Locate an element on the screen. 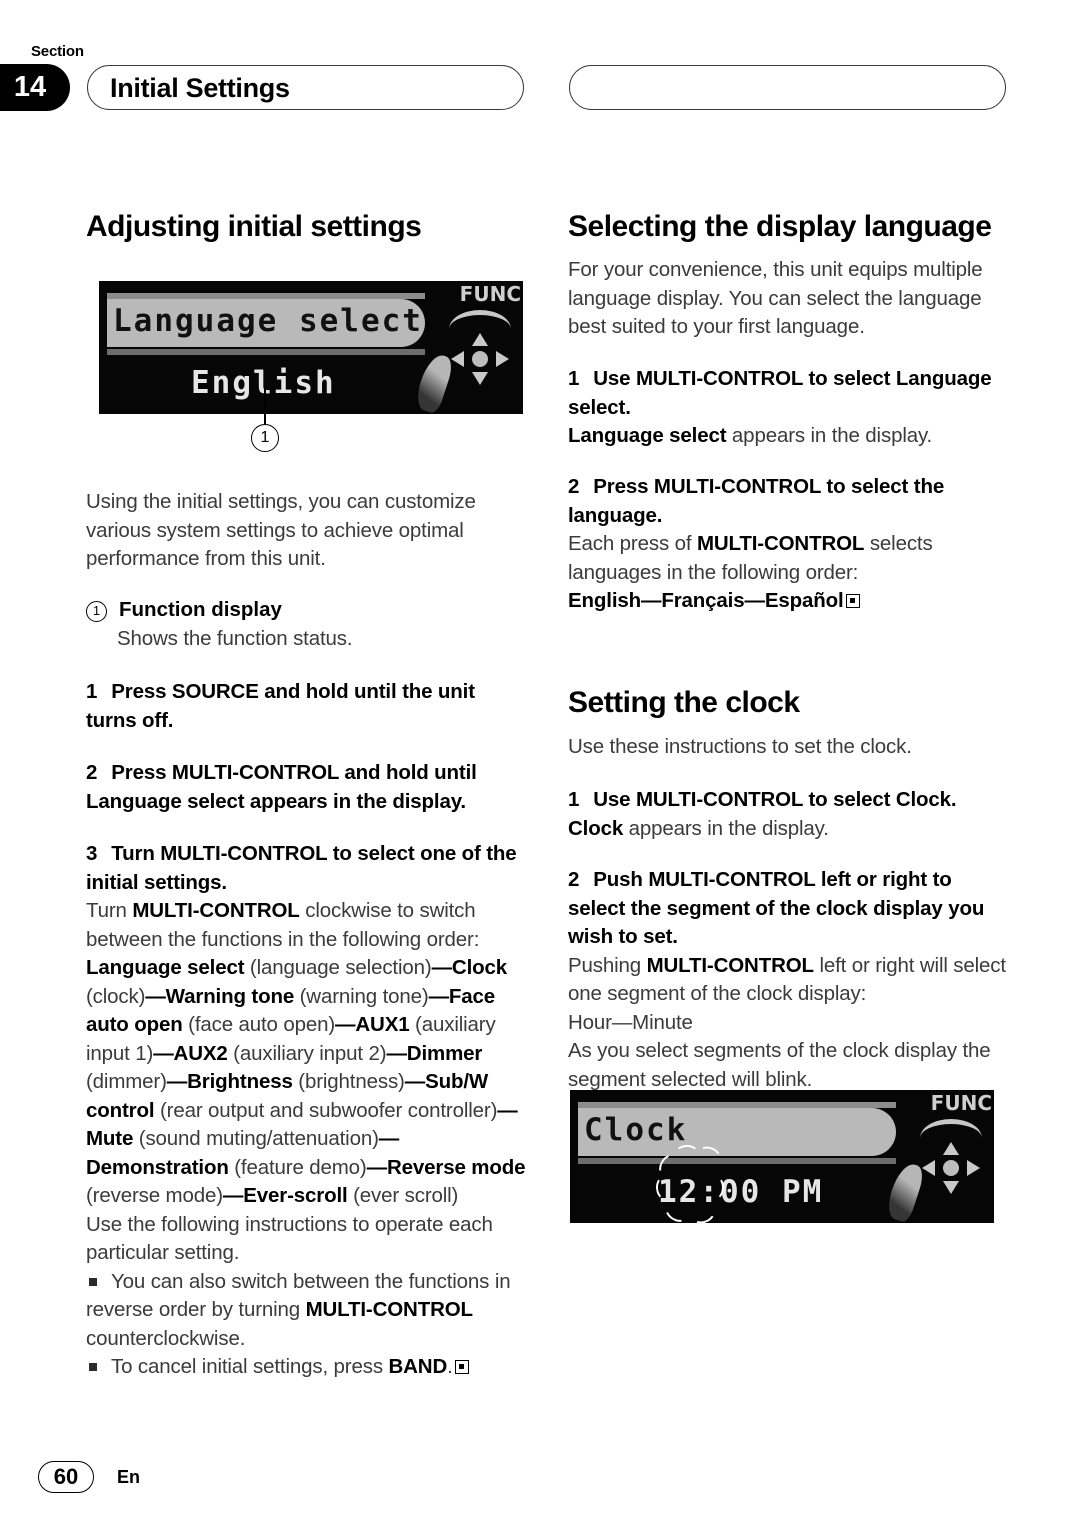 The width and height of the screenshot is (1080, 1529). lcd-bottom-rule is located at coordinates (266, 352).